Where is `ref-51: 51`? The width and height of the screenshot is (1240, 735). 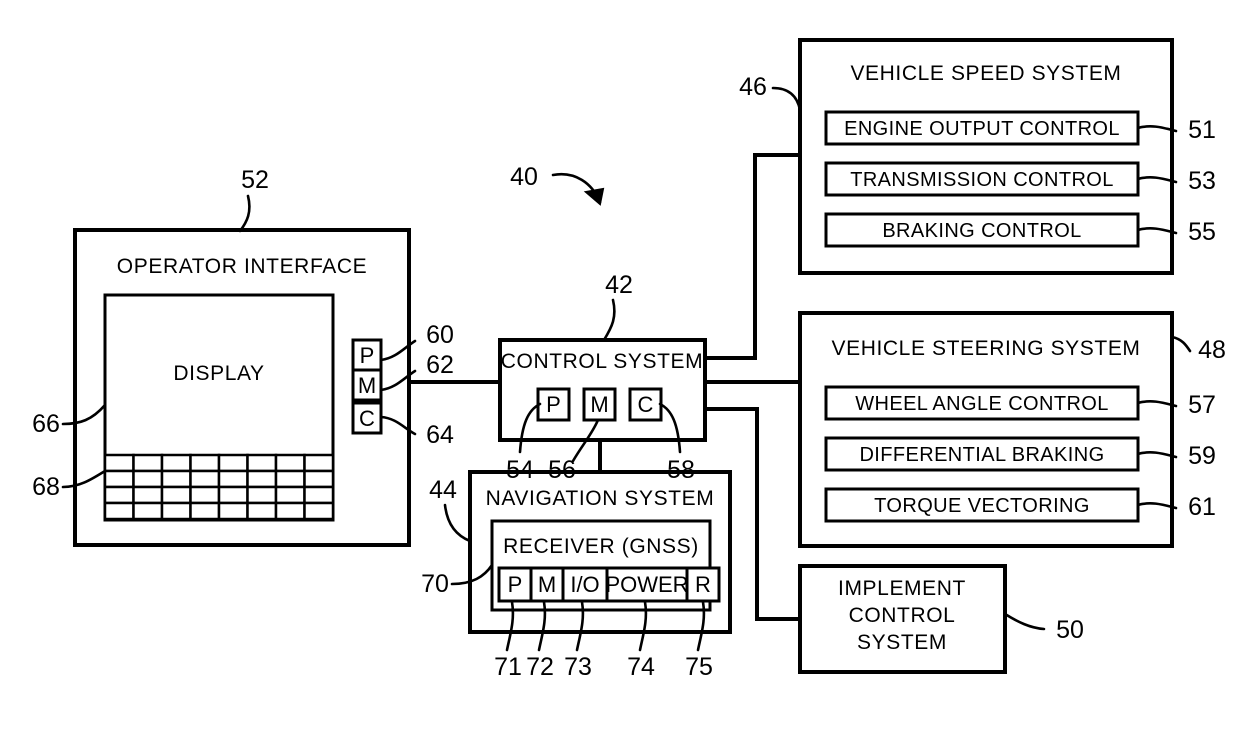
ref-51: 51 is located at coordinates (1202, 130).